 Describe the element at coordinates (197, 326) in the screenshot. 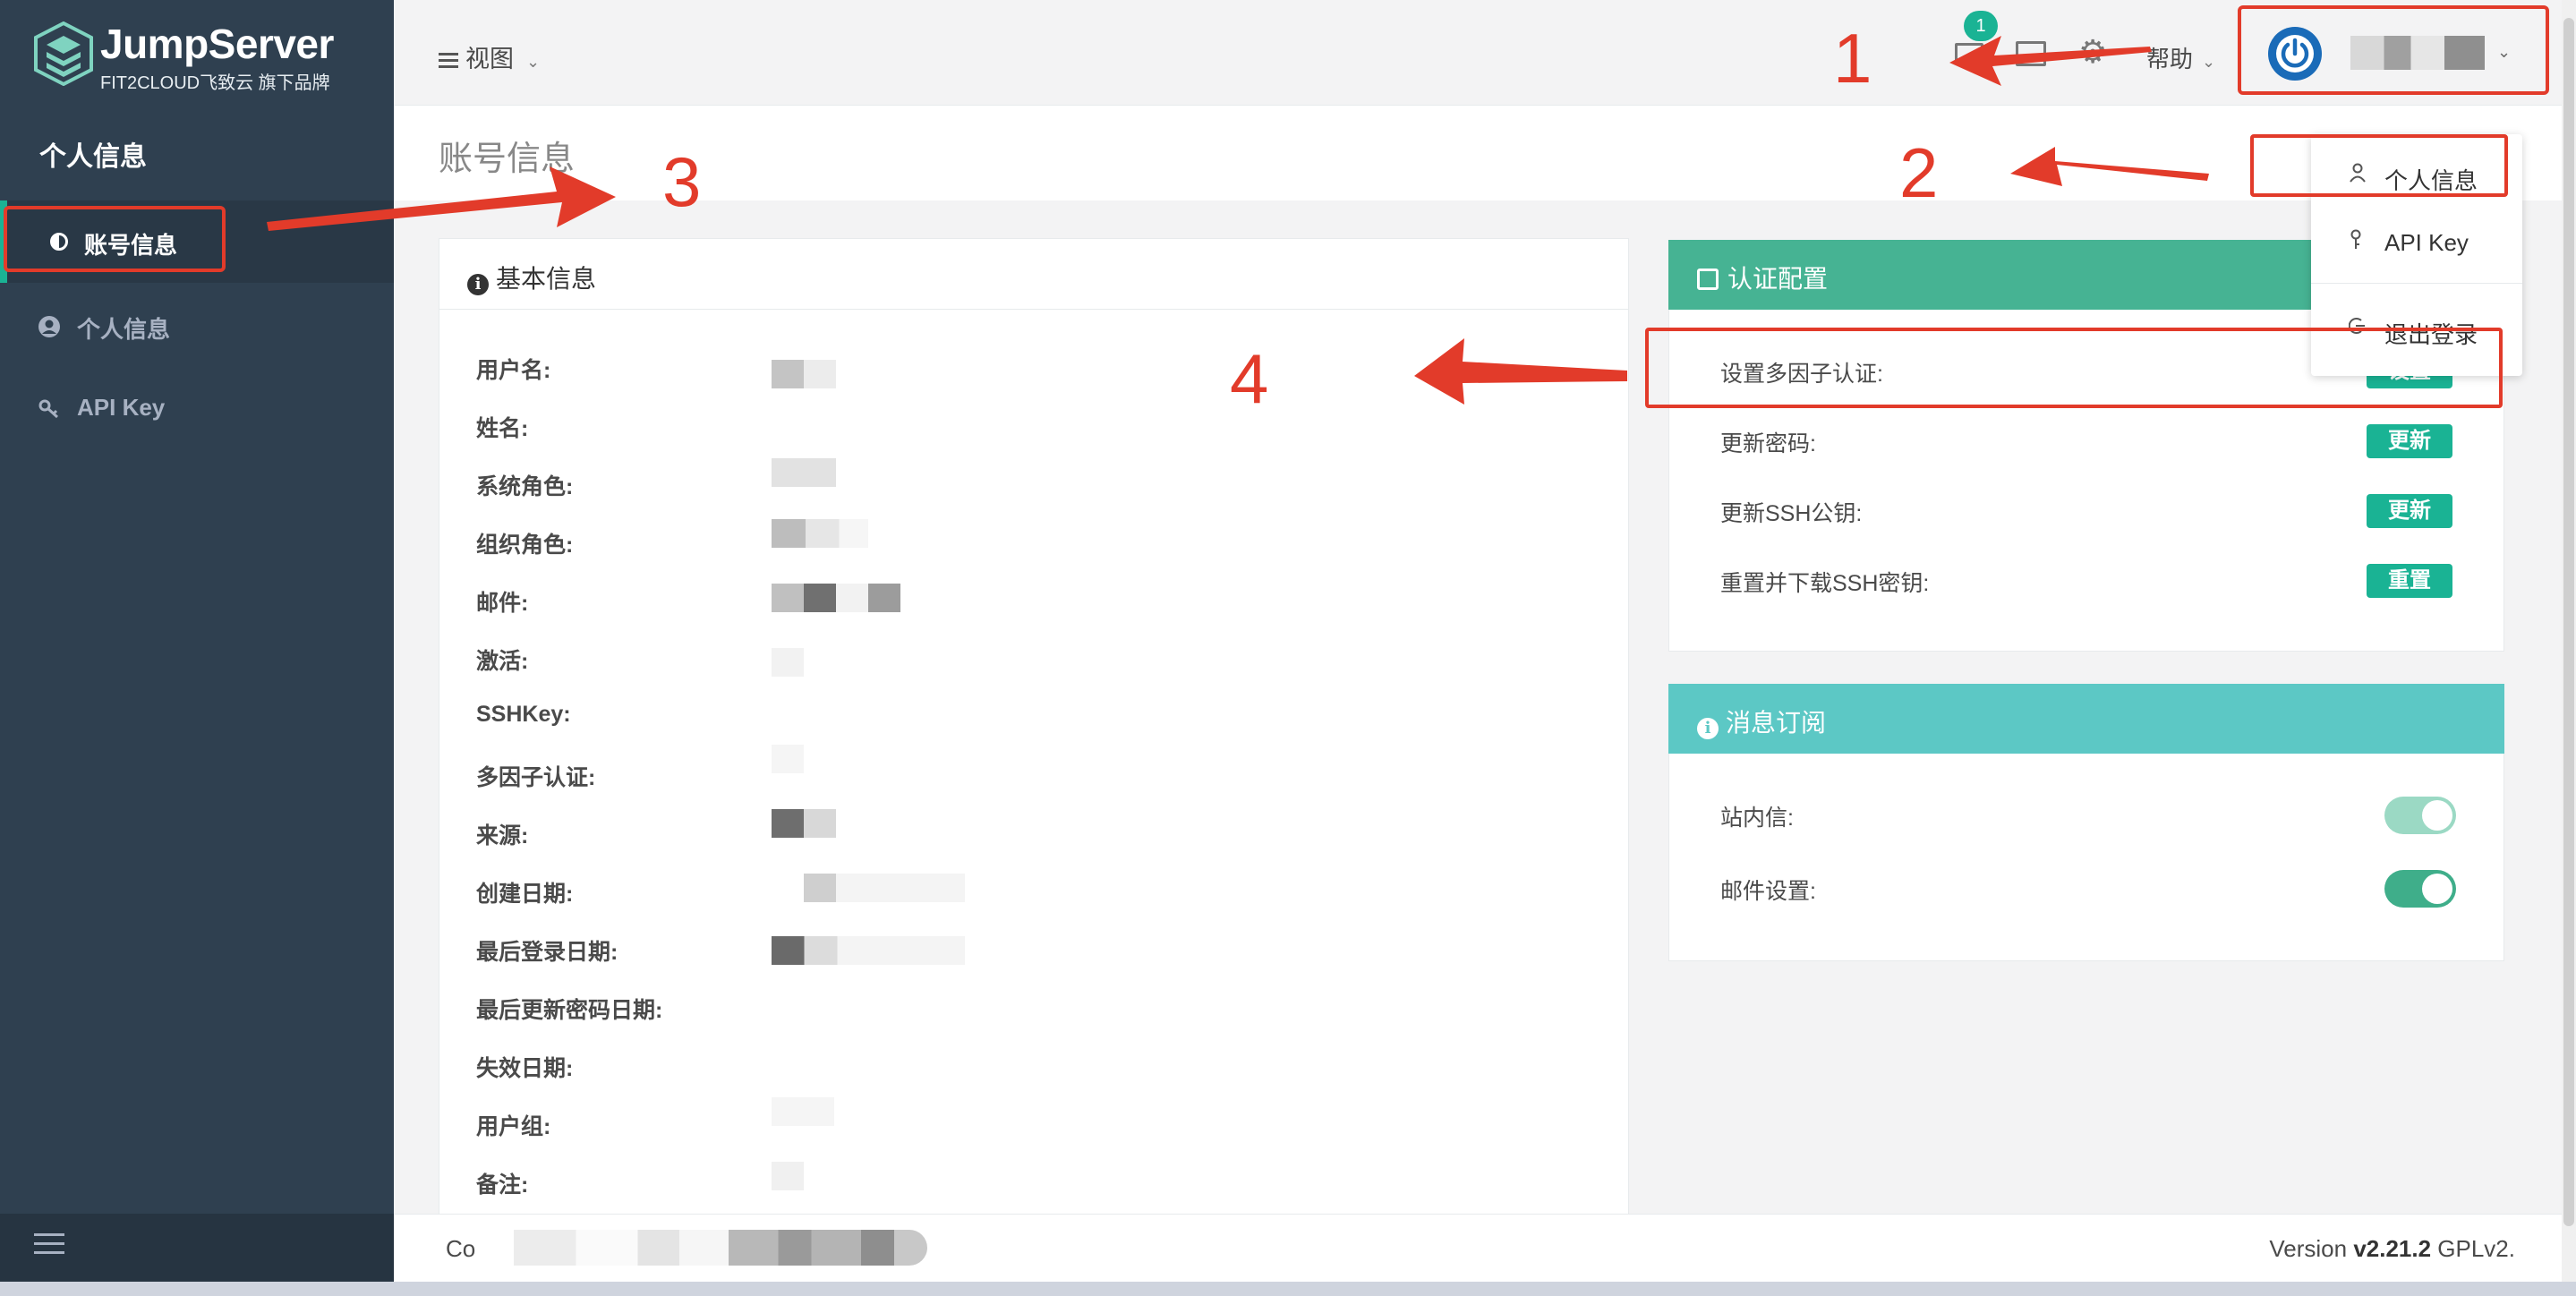

I see `sidebar-item-profile: 个人信息` at that location.